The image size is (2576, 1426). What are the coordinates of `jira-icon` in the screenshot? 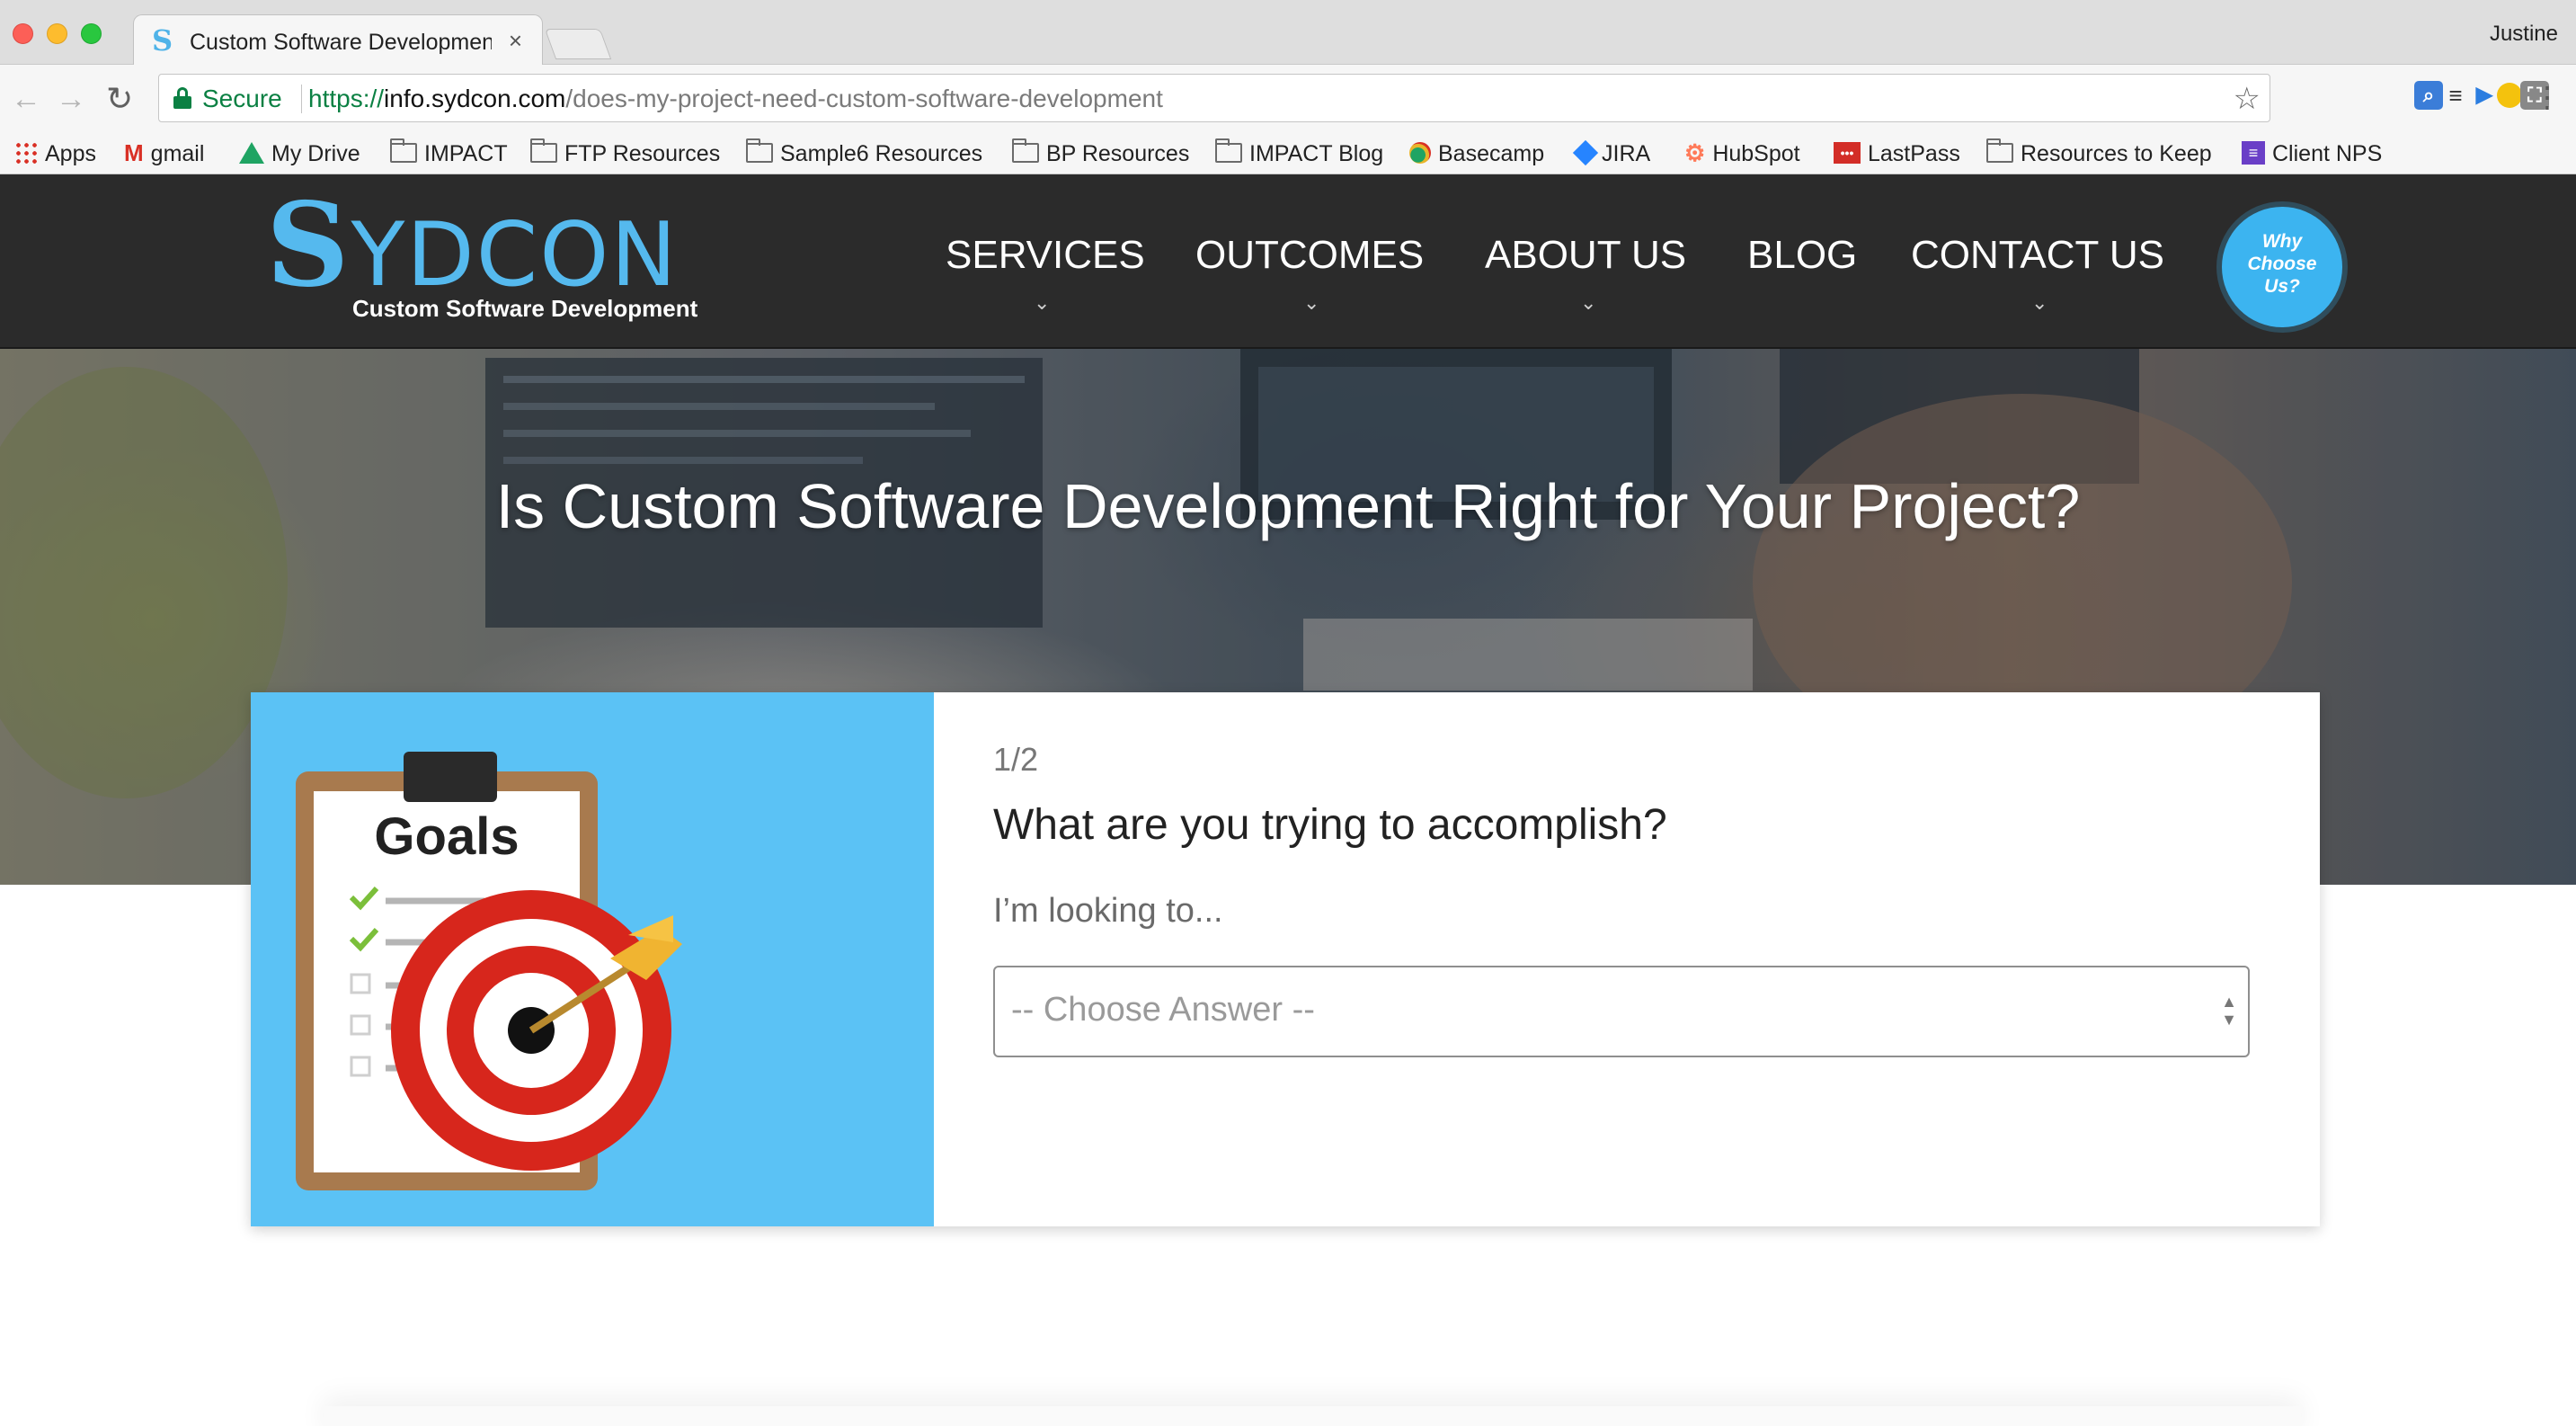 It's located at (1585, 153).